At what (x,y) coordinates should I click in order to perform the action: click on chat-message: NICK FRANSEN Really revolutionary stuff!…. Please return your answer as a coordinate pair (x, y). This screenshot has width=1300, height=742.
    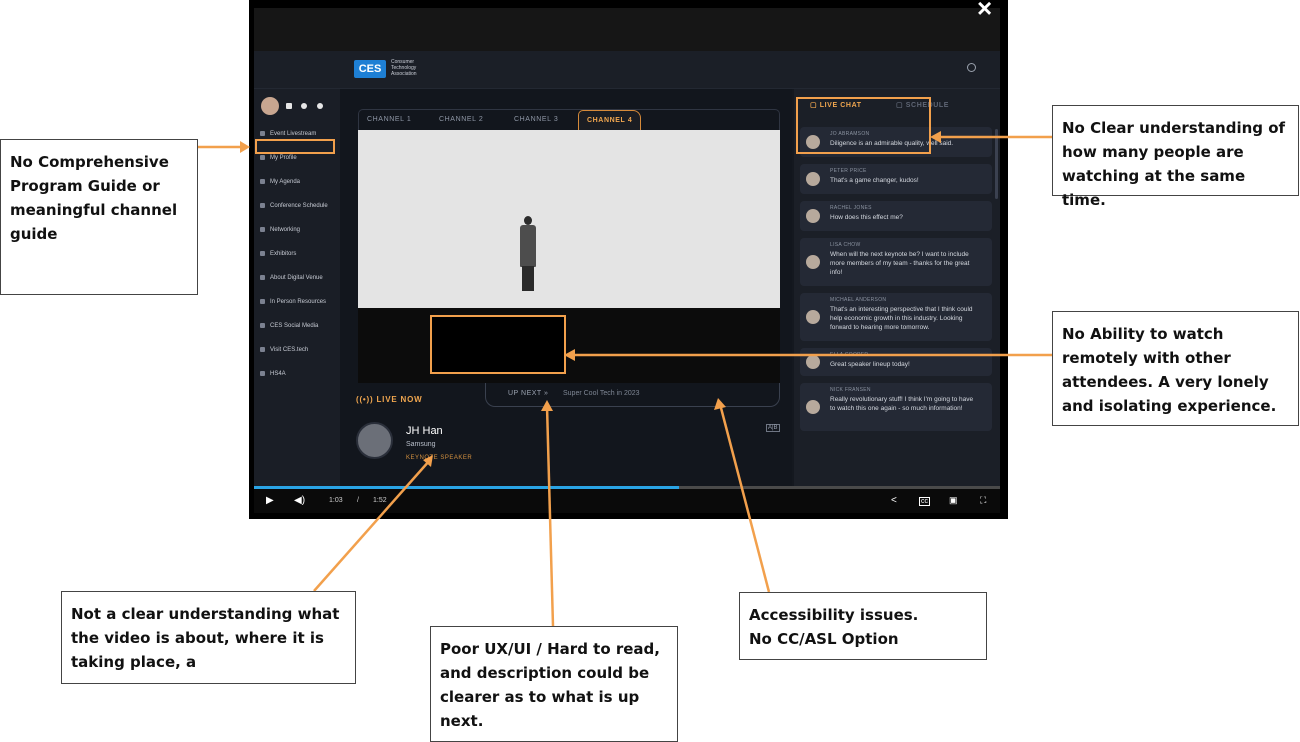
    Looking at the image, I should click on (896, 407).